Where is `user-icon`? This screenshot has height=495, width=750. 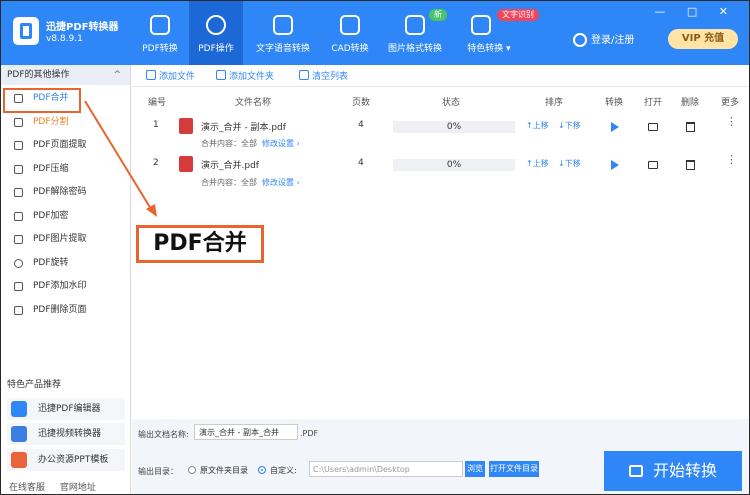 user-icon is located at coordinates (580, 40).